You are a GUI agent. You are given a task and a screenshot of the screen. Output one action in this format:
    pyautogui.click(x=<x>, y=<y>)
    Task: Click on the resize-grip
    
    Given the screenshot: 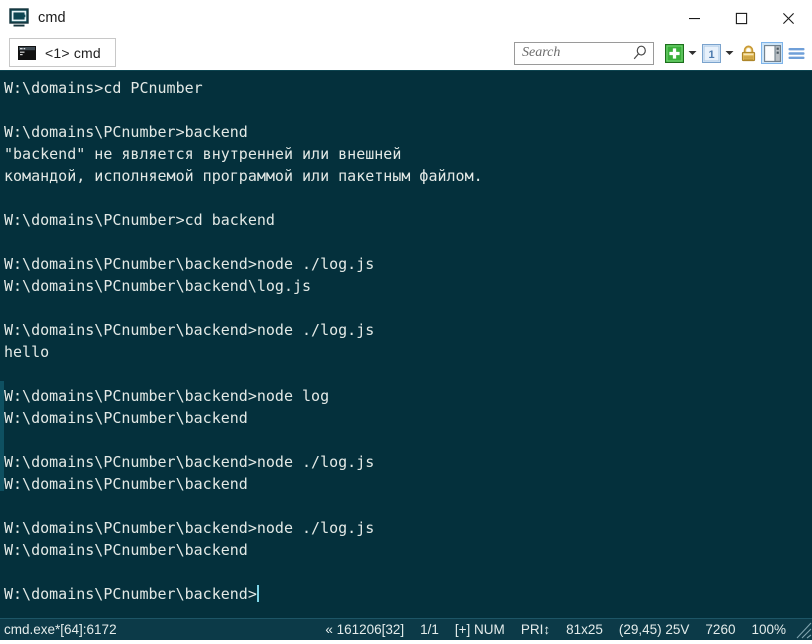 What is the action you would take?
    pyautogui.click(x=803, y=630)
    